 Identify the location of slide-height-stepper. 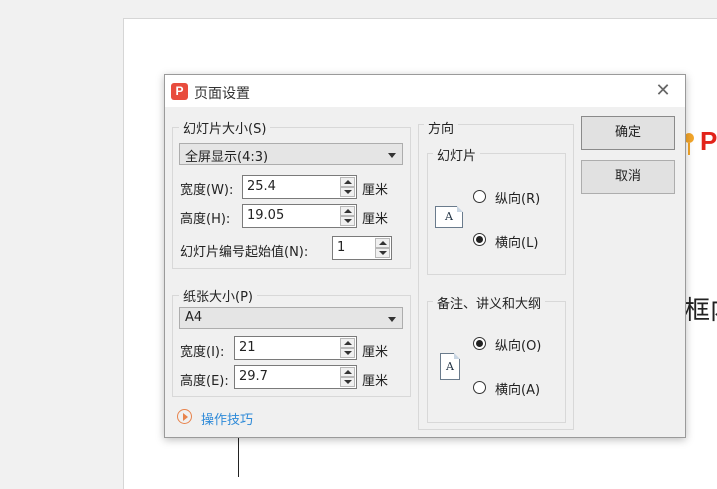
(347, 216).